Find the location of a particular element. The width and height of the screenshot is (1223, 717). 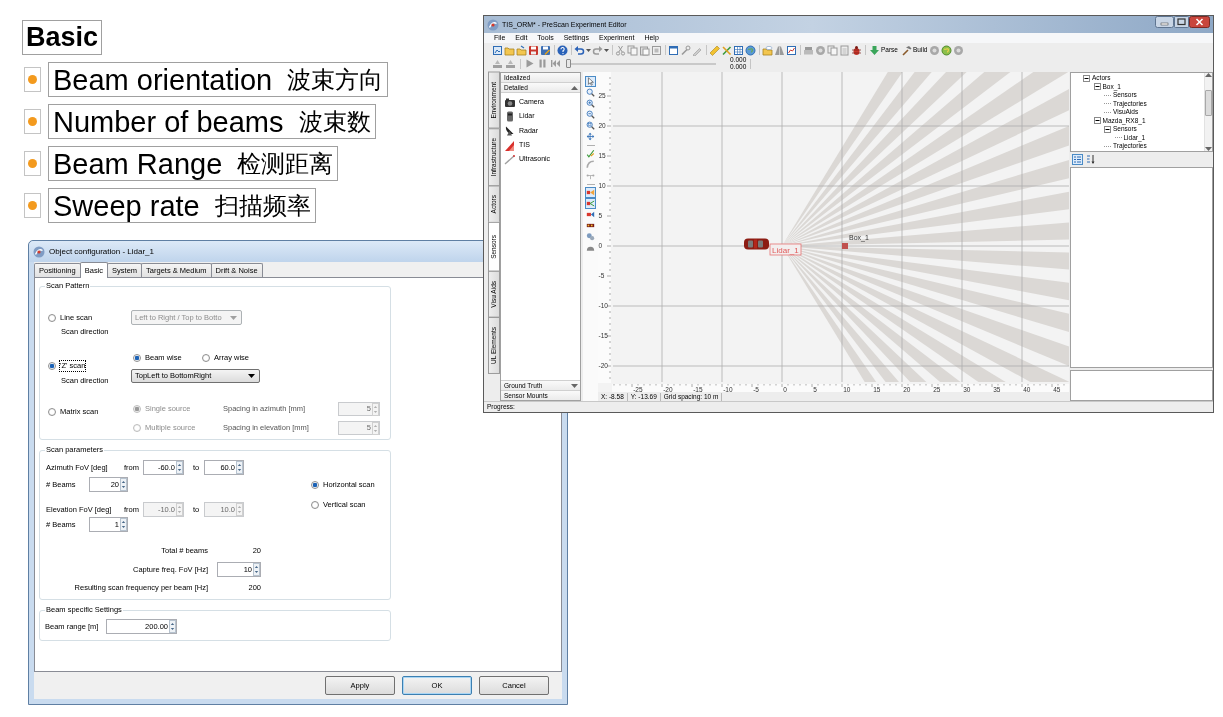

scrollbar is located at coordinates (1208, 112).